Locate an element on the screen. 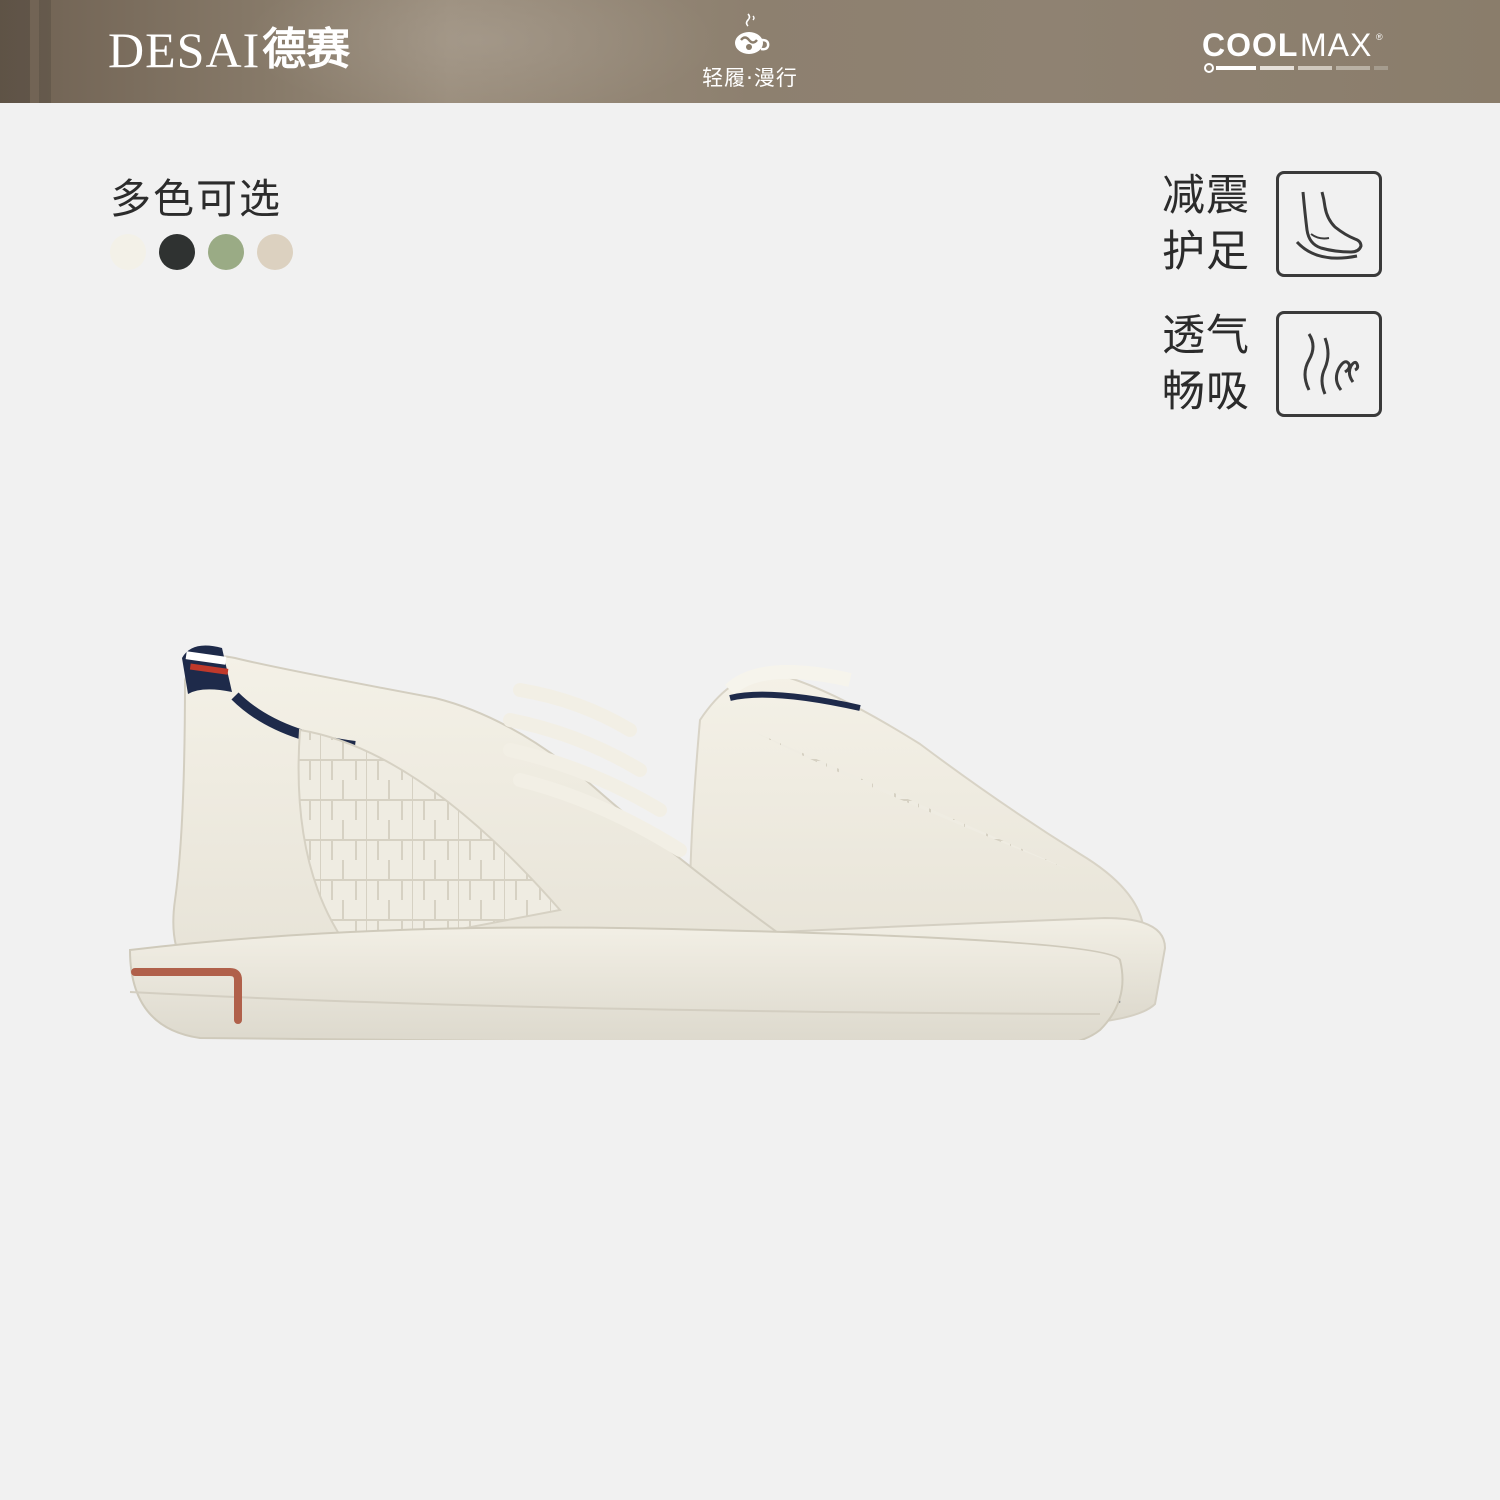  breathable-icon is located at coordinates (1331, 364).